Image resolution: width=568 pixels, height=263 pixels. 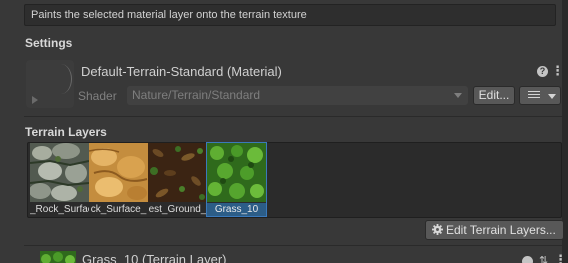 What do you see at coordinates (534, 95) in the screenshot?
I see `list-icon` at bounding box center [534, 95].